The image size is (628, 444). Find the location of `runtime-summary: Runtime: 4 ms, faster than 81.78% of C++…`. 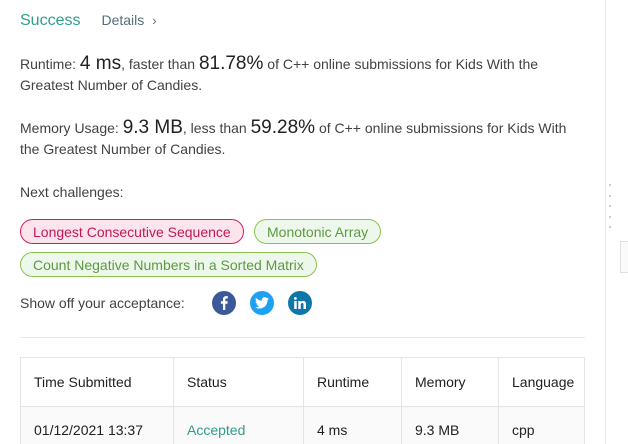

runtime-summary: Runtime: 4 ms, faster than 81.78% of C++… is located at coordinates (300, 74).